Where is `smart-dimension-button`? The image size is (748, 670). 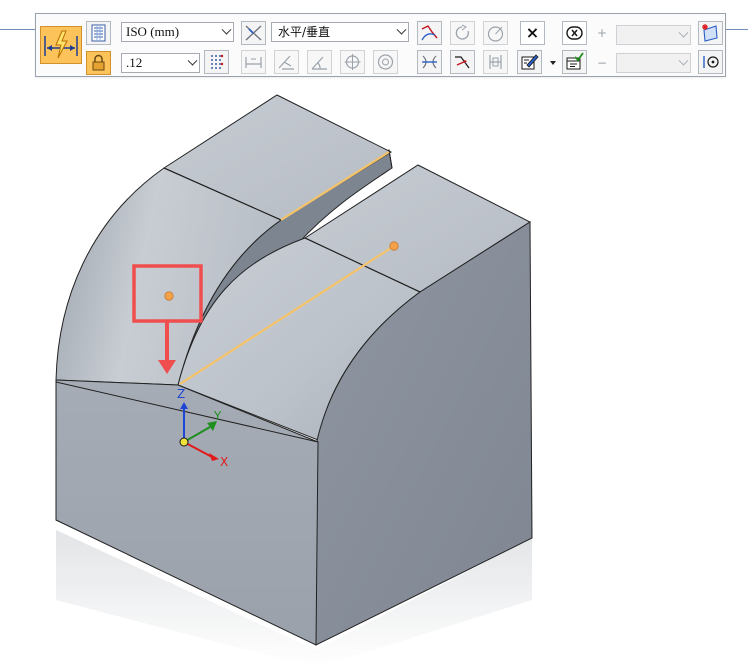 smart-dimension-button is located at coordinates (61, 45).